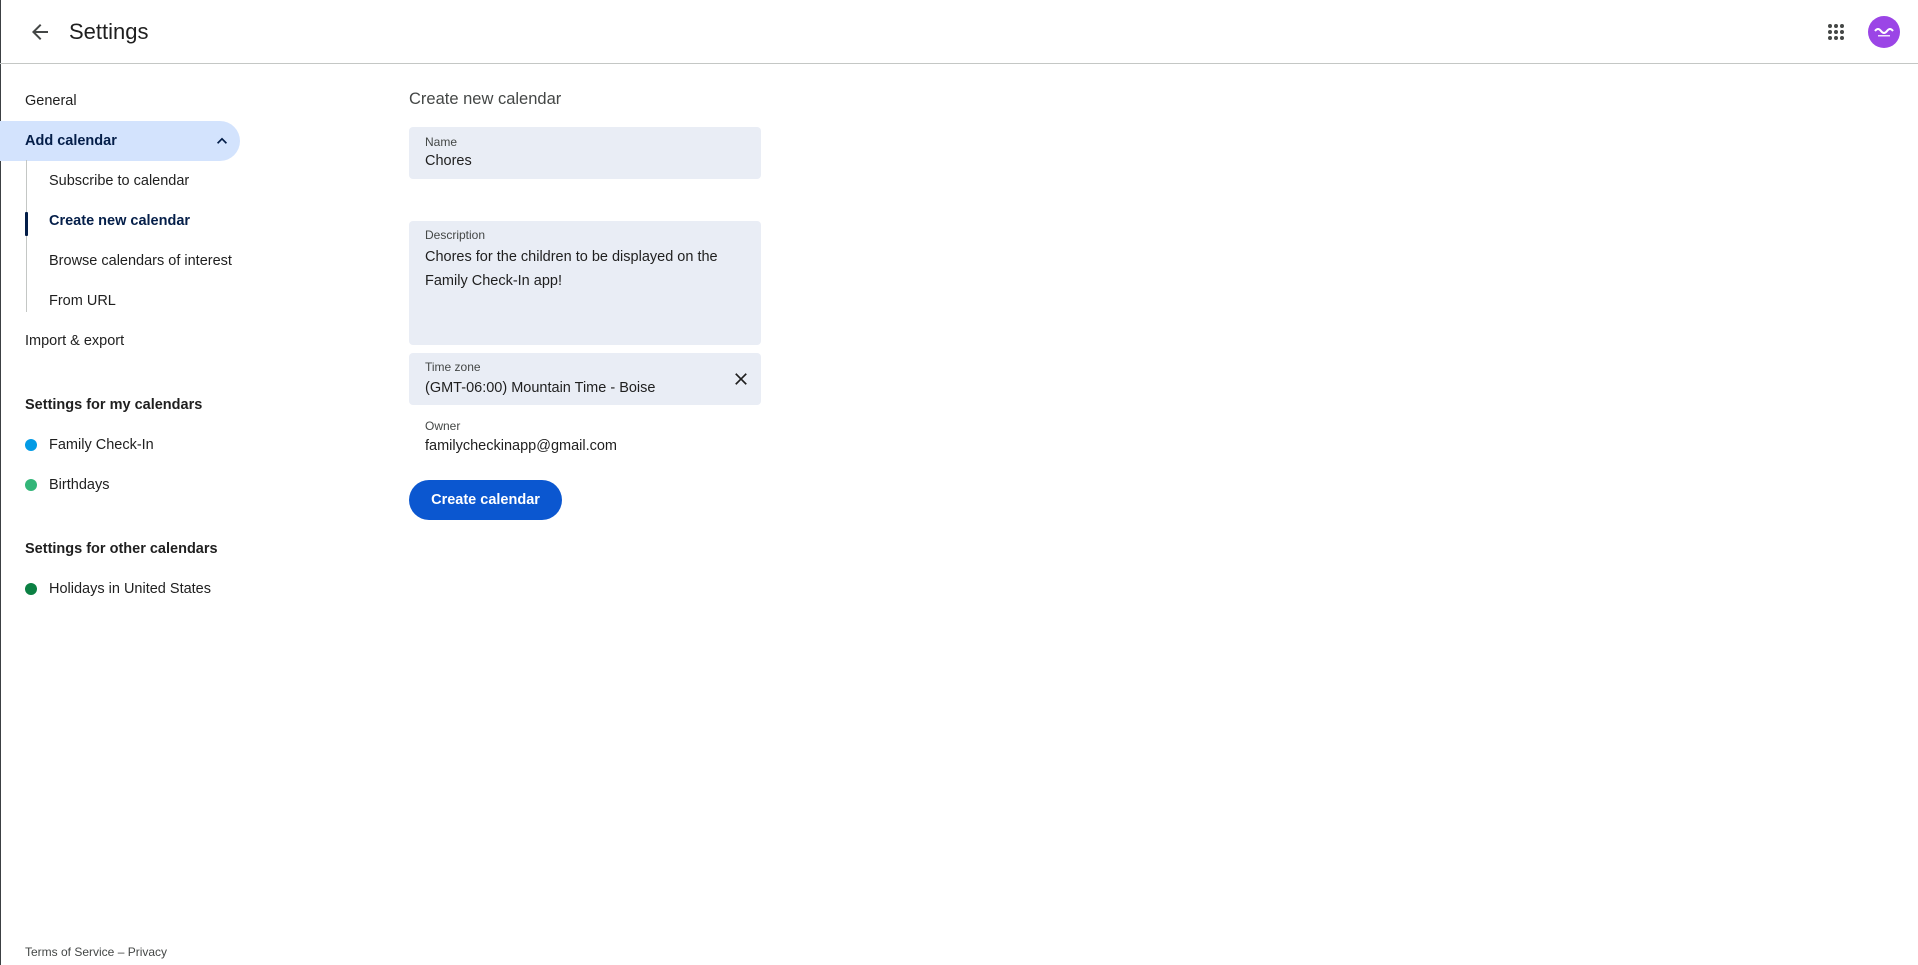 This screenshot has height=965, width=1918. I want to click on chevron-up-icon, so click(222, 141).